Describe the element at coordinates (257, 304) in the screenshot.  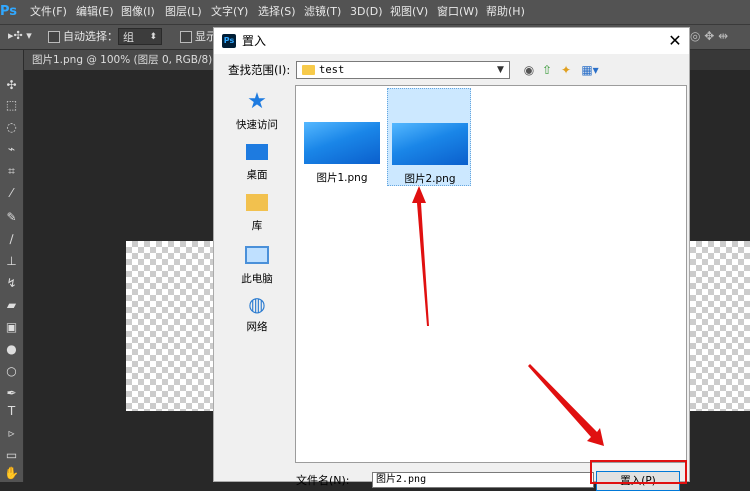
I see `network-icon: ◍` at that location.